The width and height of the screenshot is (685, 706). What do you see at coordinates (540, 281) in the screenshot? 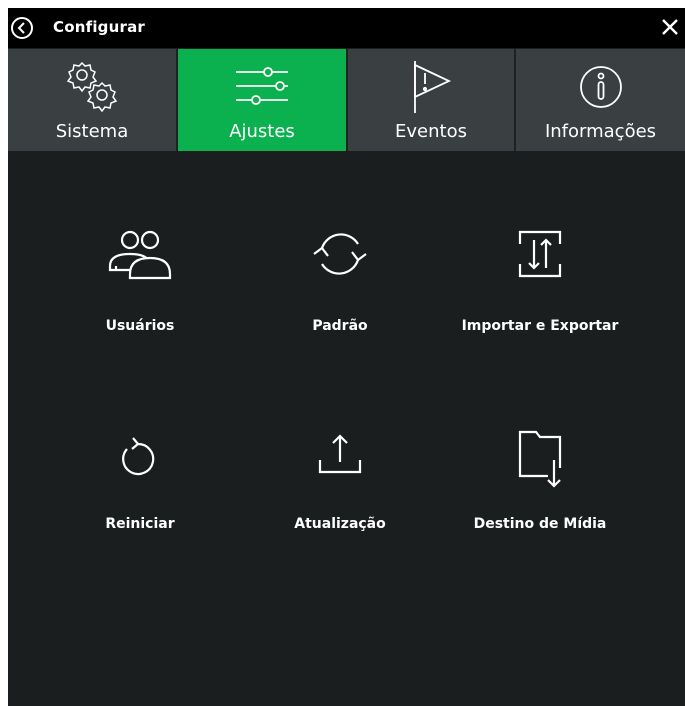
I see `importar-exportar-button: Importar e Exportar` at bounding box center [540, 281].